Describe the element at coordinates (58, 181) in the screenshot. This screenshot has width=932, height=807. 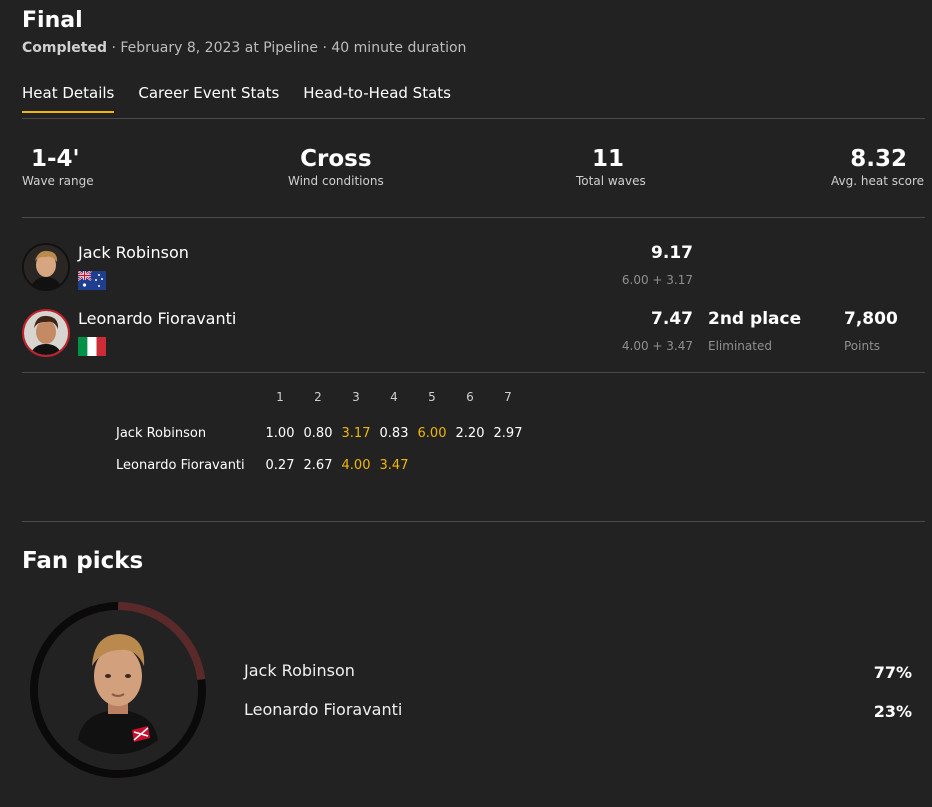
I see `stat-label: Wave range` at that location.